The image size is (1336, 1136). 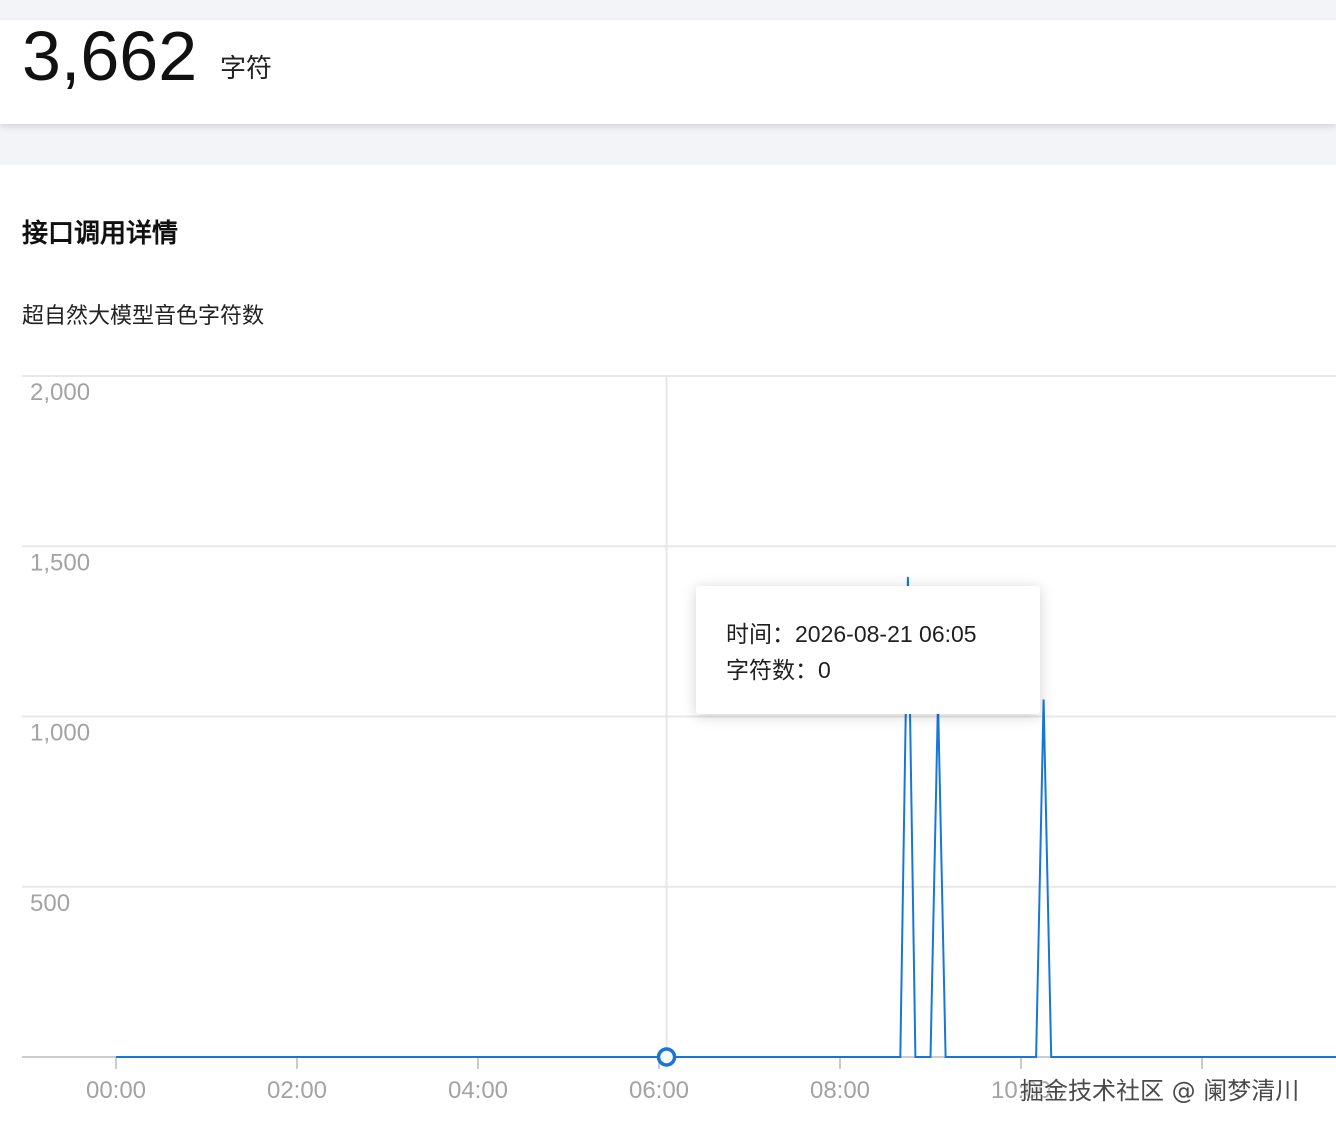 I want to click on tooltip-count-row: 字符数：0, so click(x=883, y=670).